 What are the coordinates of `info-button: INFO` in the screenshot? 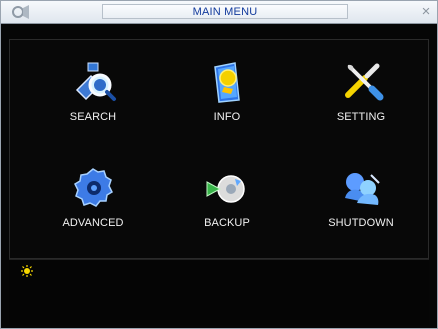 It's located at (227, 98).